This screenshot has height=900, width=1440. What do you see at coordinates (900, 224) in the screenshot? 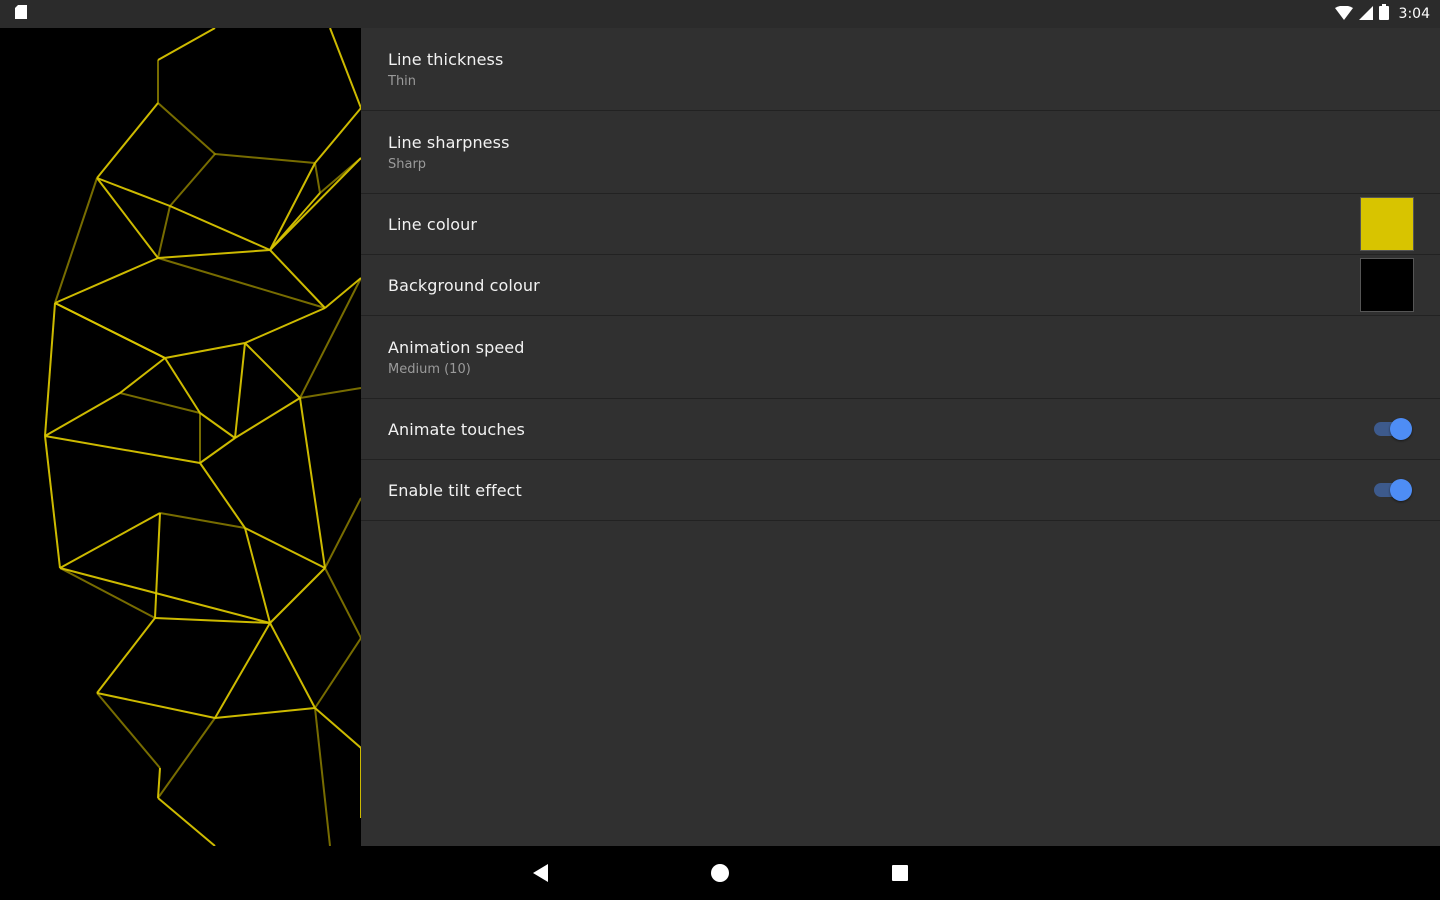
I see `pref-line-colour: Line colour` at bounding box center [900, 224].